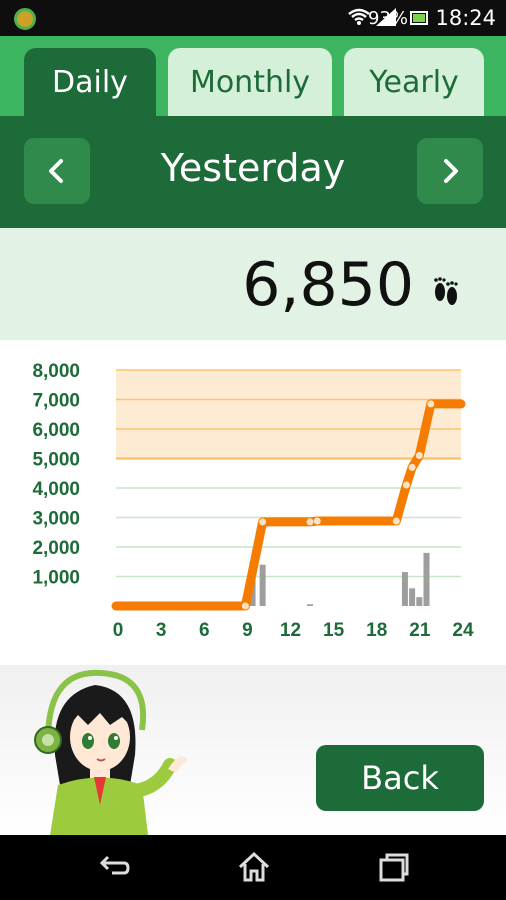  What do you see at coordinates (253, 168) in the screenshot?
I see `date-title: Yesterday` at bounding box center [253, 168].